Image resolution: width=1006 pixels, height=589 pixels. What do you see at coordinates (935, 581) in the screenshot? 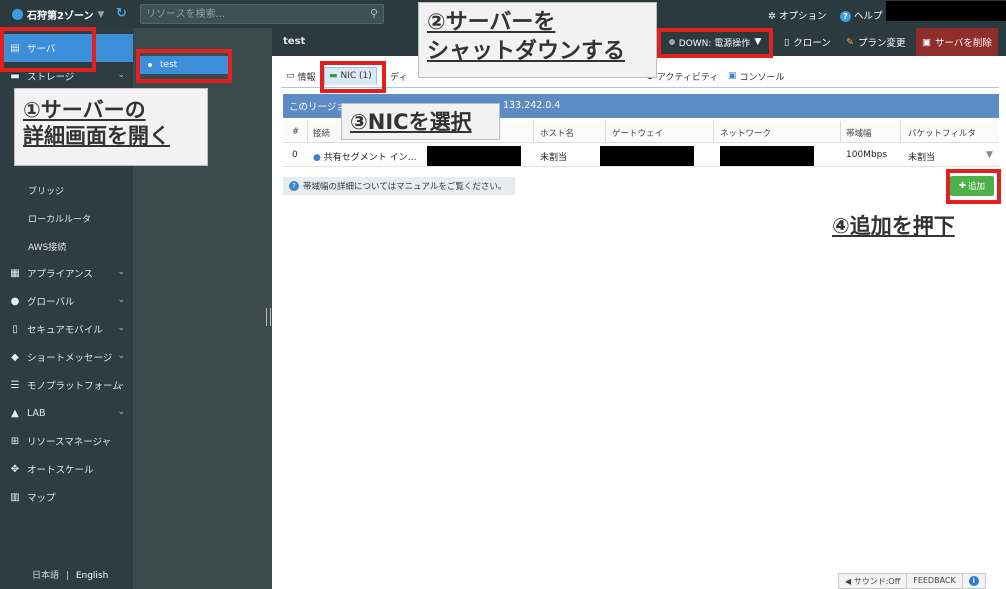
I see `feedback-button: FEEDBACK` at bounding box center [935, 581].